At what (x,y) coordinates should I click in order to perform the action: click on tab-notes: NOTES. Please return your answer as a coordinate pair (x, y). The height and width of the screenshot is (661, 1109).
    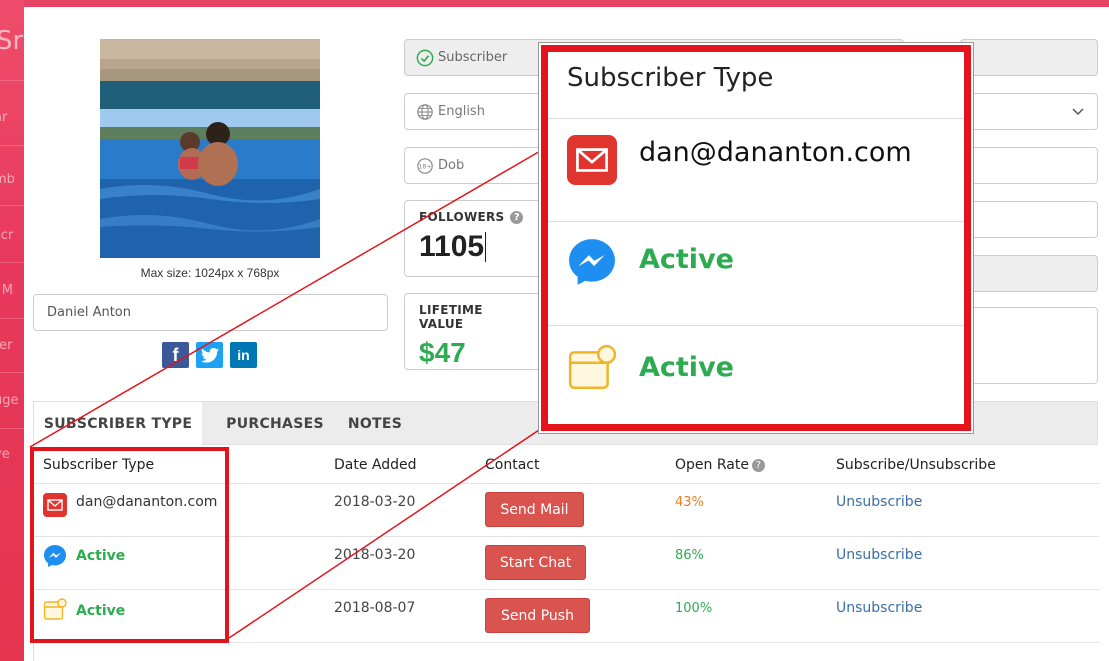
    Looking at the image, I should click on (375, 423).